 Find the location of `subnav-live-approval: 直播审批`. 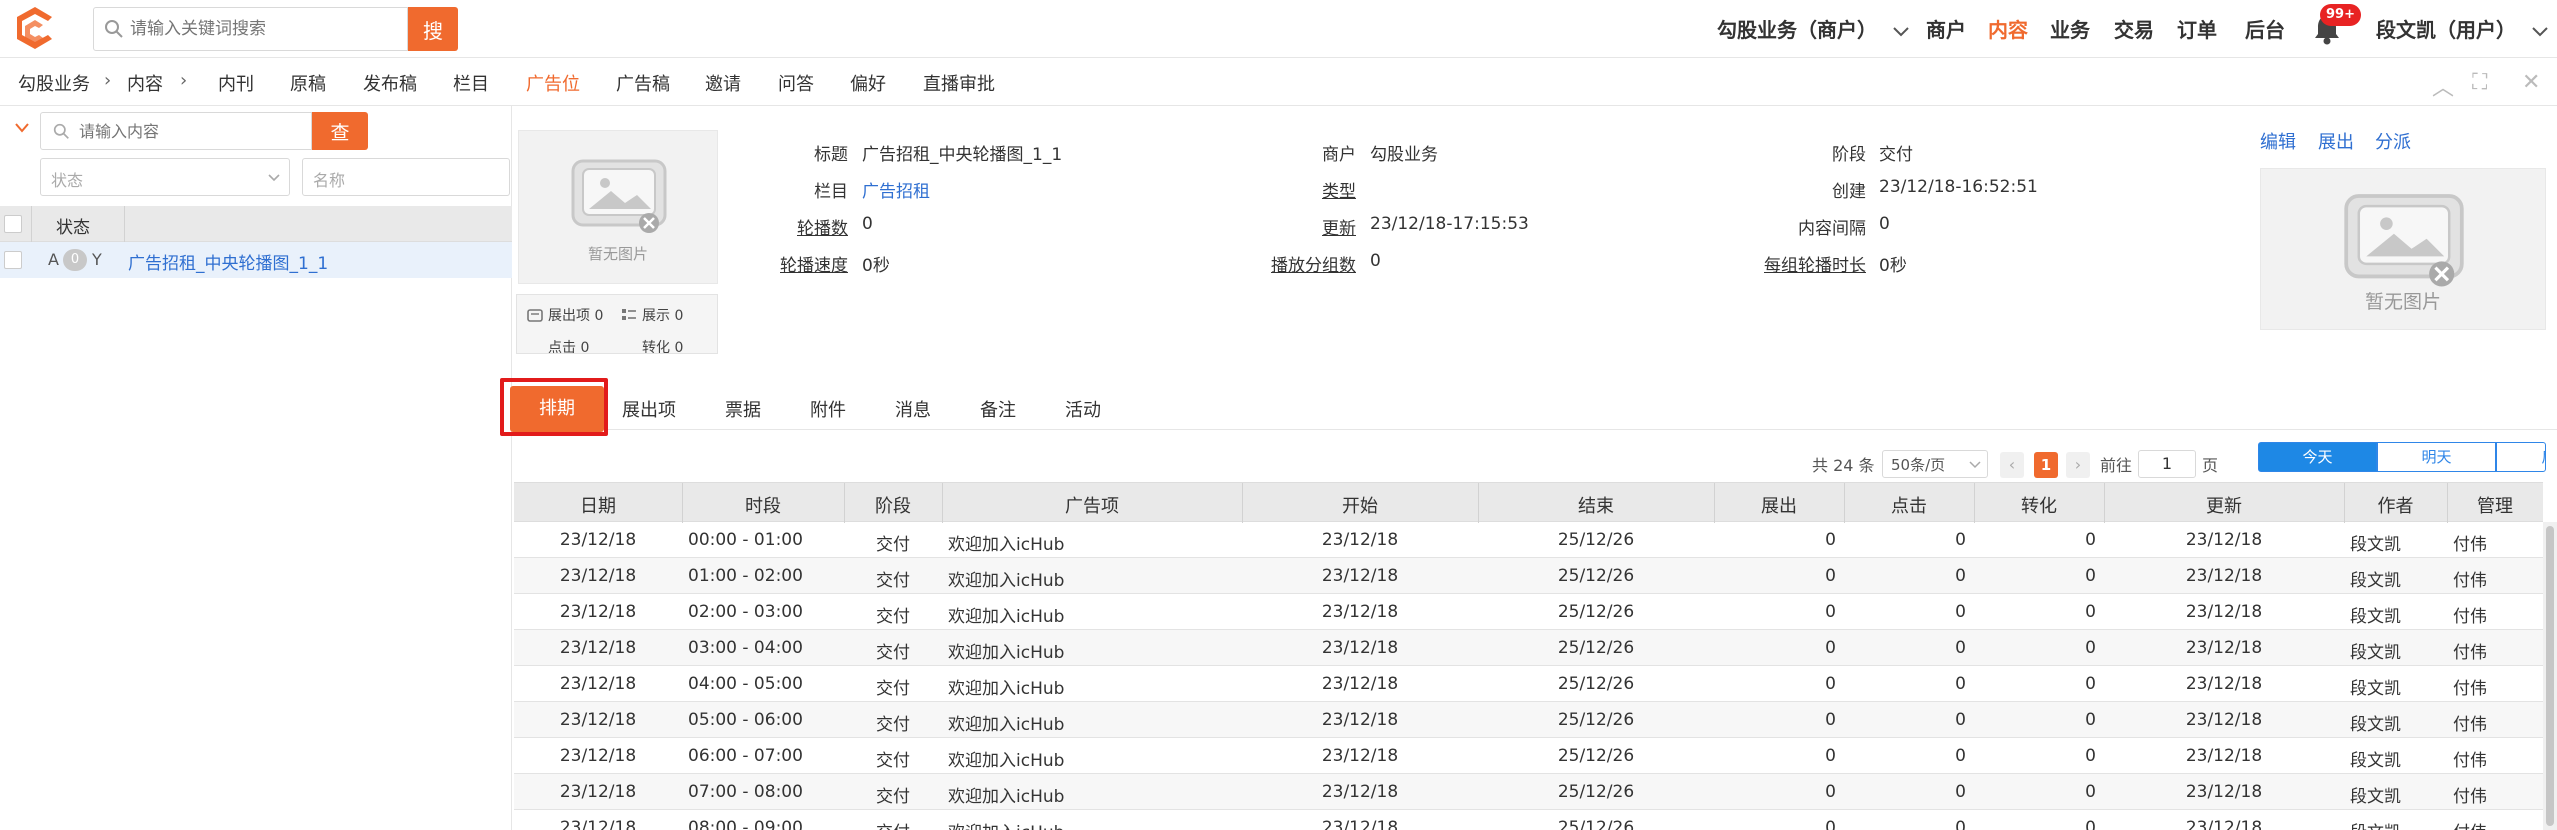

subnav-live-approval: 直播审批 is located at coordinates (959, 83).